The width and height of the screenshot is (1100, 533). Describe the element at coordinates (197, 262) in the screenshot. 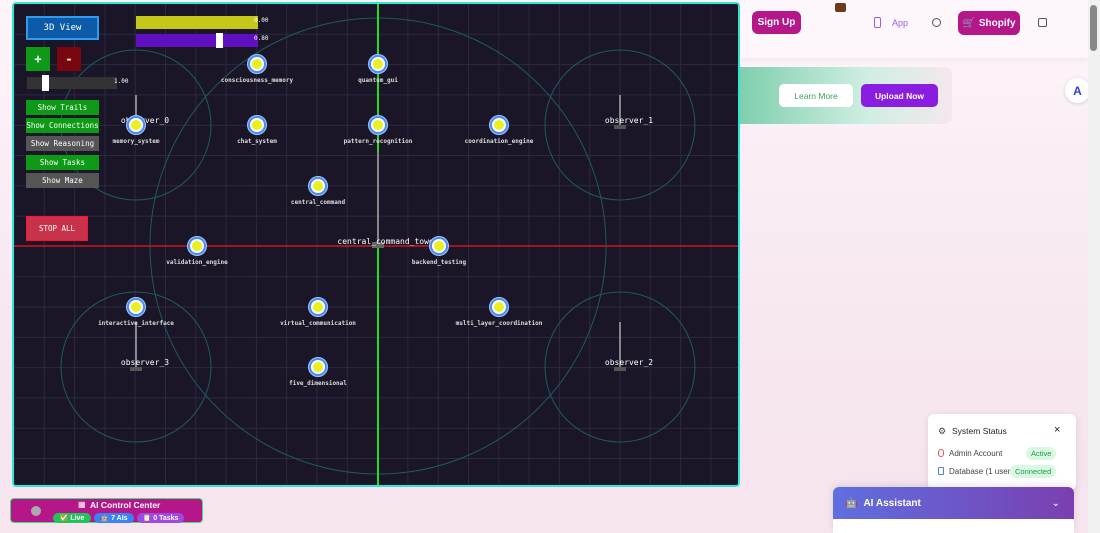

I see `agent-label: validation_engine` at that location.